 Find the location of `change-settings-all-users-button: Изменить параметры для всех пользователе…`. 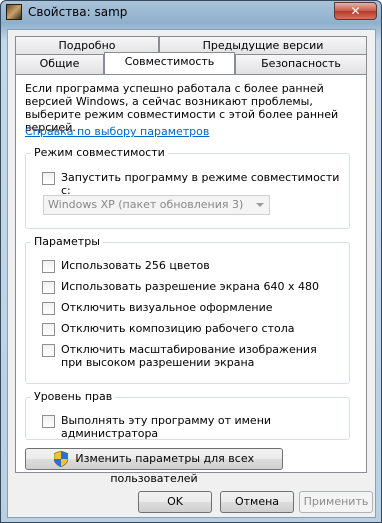

change-settings-all-users-button: Изменить параметры для всех пользователе… is located at coordinates (154, 466).